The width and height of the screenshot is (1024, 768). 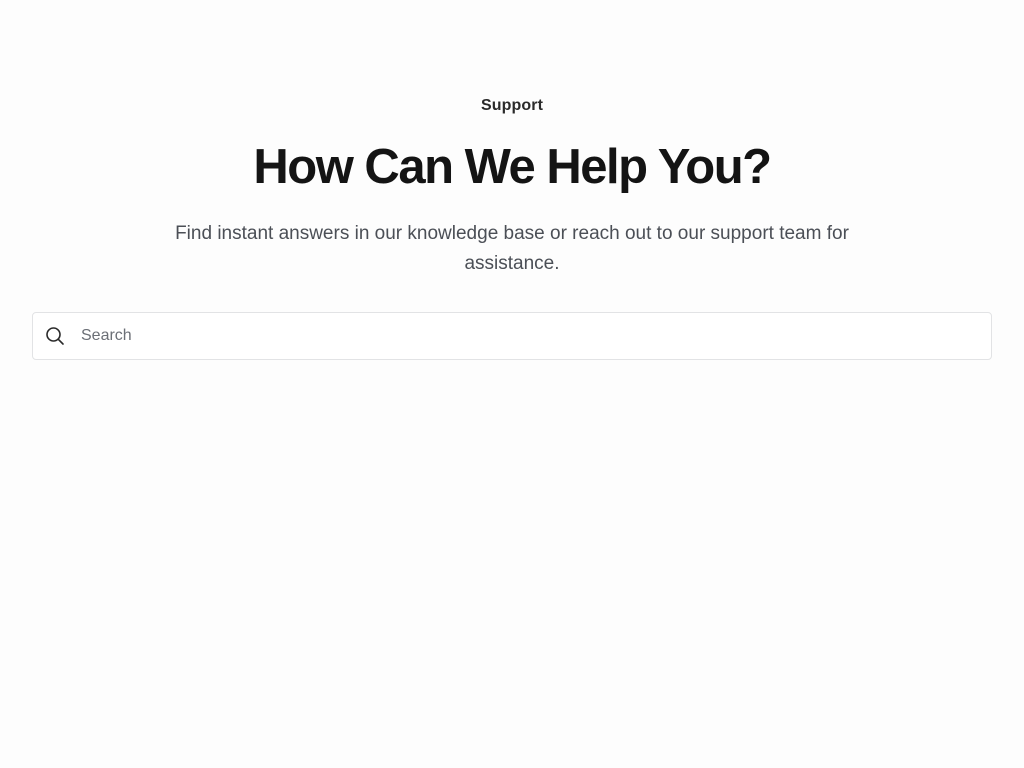 What do you see at coordinates (55, 336) in the screenshot?
I see `search-icon` at bounding box center [55, 336].